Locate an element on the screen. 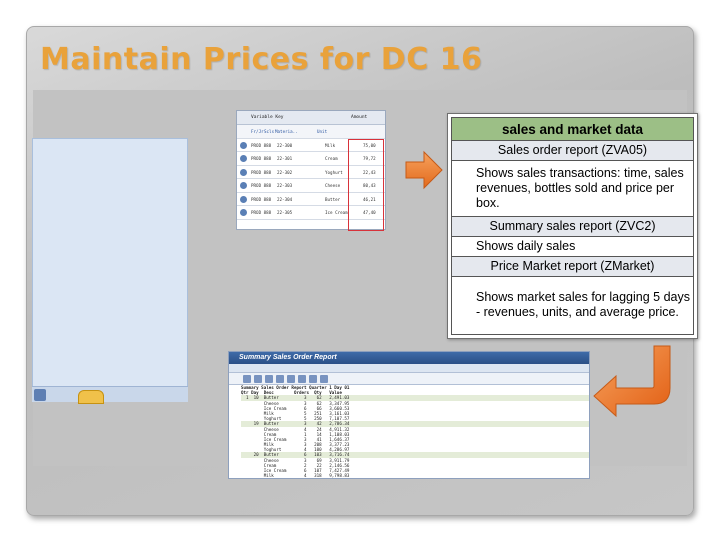 The image size is (720, 540). menu-bar is located at coordinates (409, 368).